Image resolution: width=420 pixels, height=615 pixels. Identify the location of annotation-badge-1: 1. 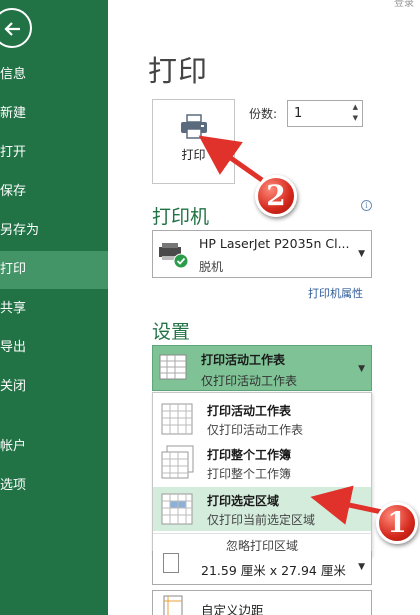
(397, 523).